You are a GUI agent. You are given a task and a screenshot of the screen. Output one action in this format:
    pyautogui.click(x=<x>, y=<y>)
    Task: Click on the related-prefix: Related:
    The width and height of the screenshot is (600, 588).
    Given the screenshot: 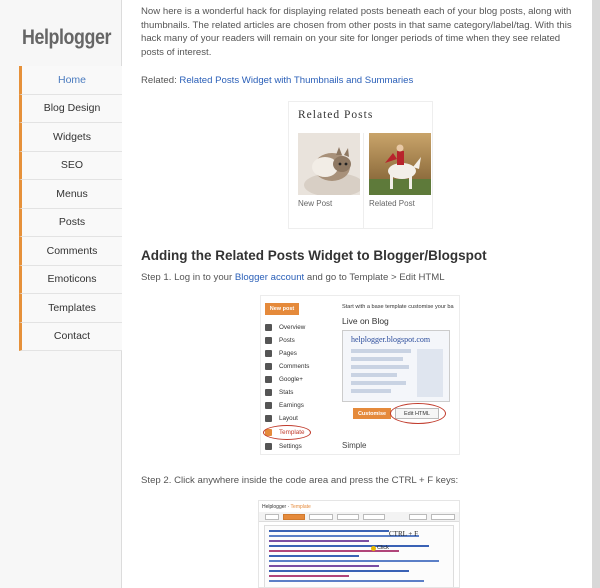 What is the action you would take?
    pyautogui.click(x=160, y=80)
    